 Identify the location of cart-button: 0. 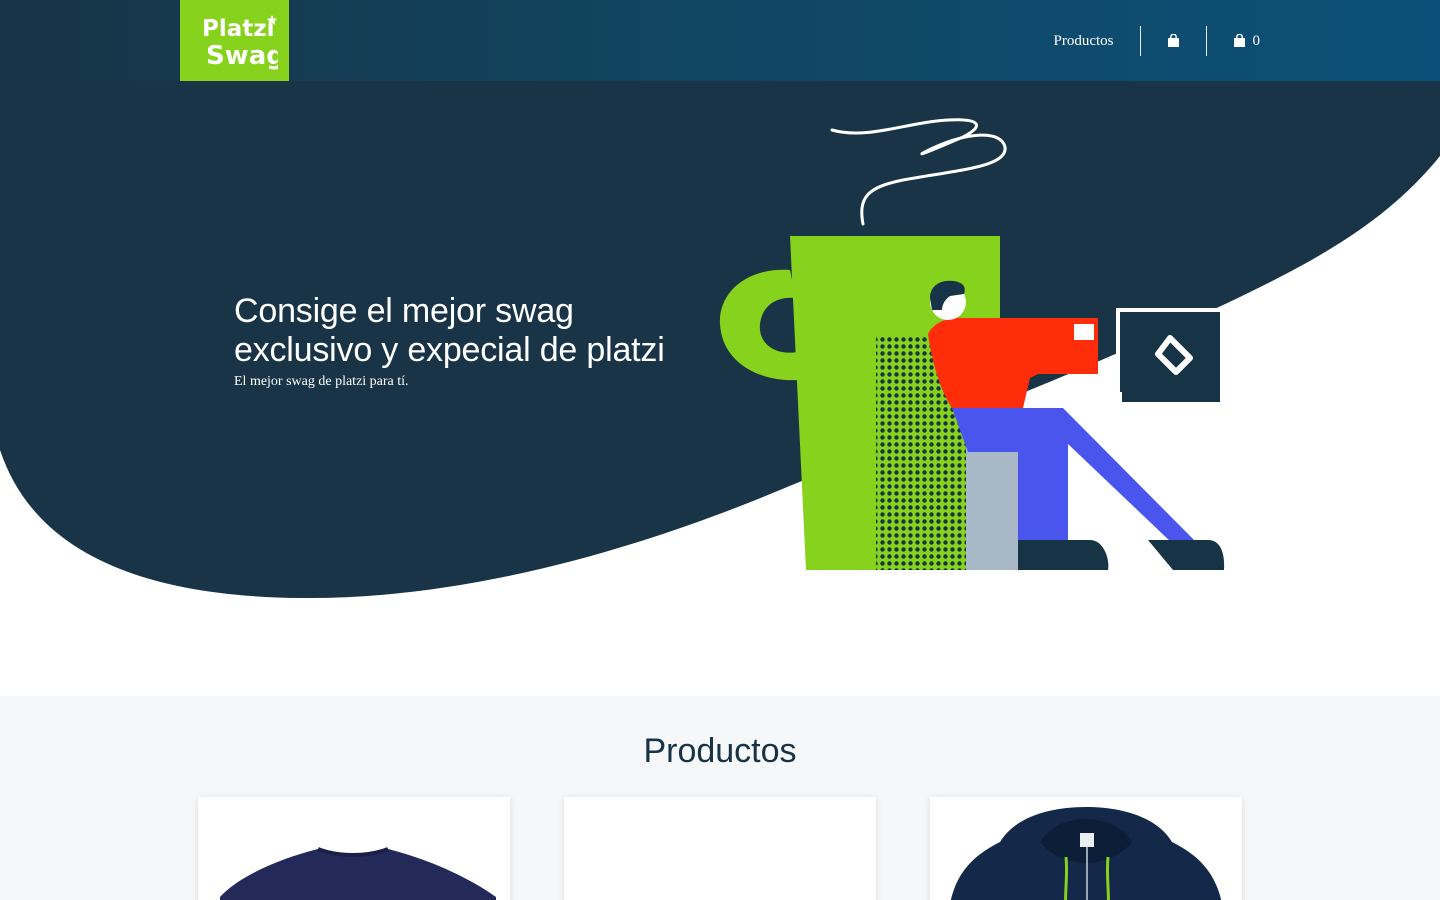
(1234, 40).